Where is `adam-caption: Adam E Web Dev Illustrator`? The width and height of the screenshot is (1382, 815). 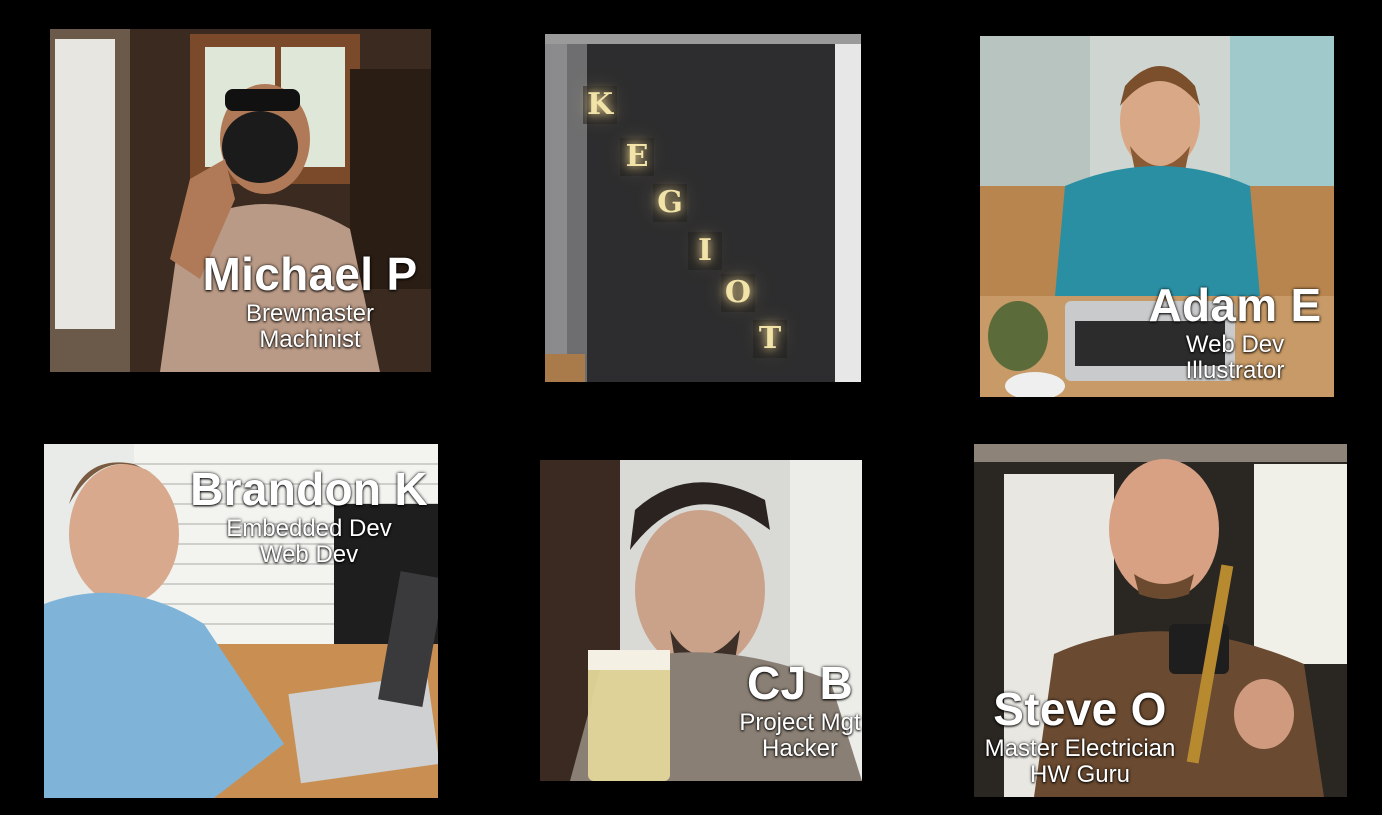 adam-caption: Adam E Web Dev Illustrator is located at coordinates (1232, 332).